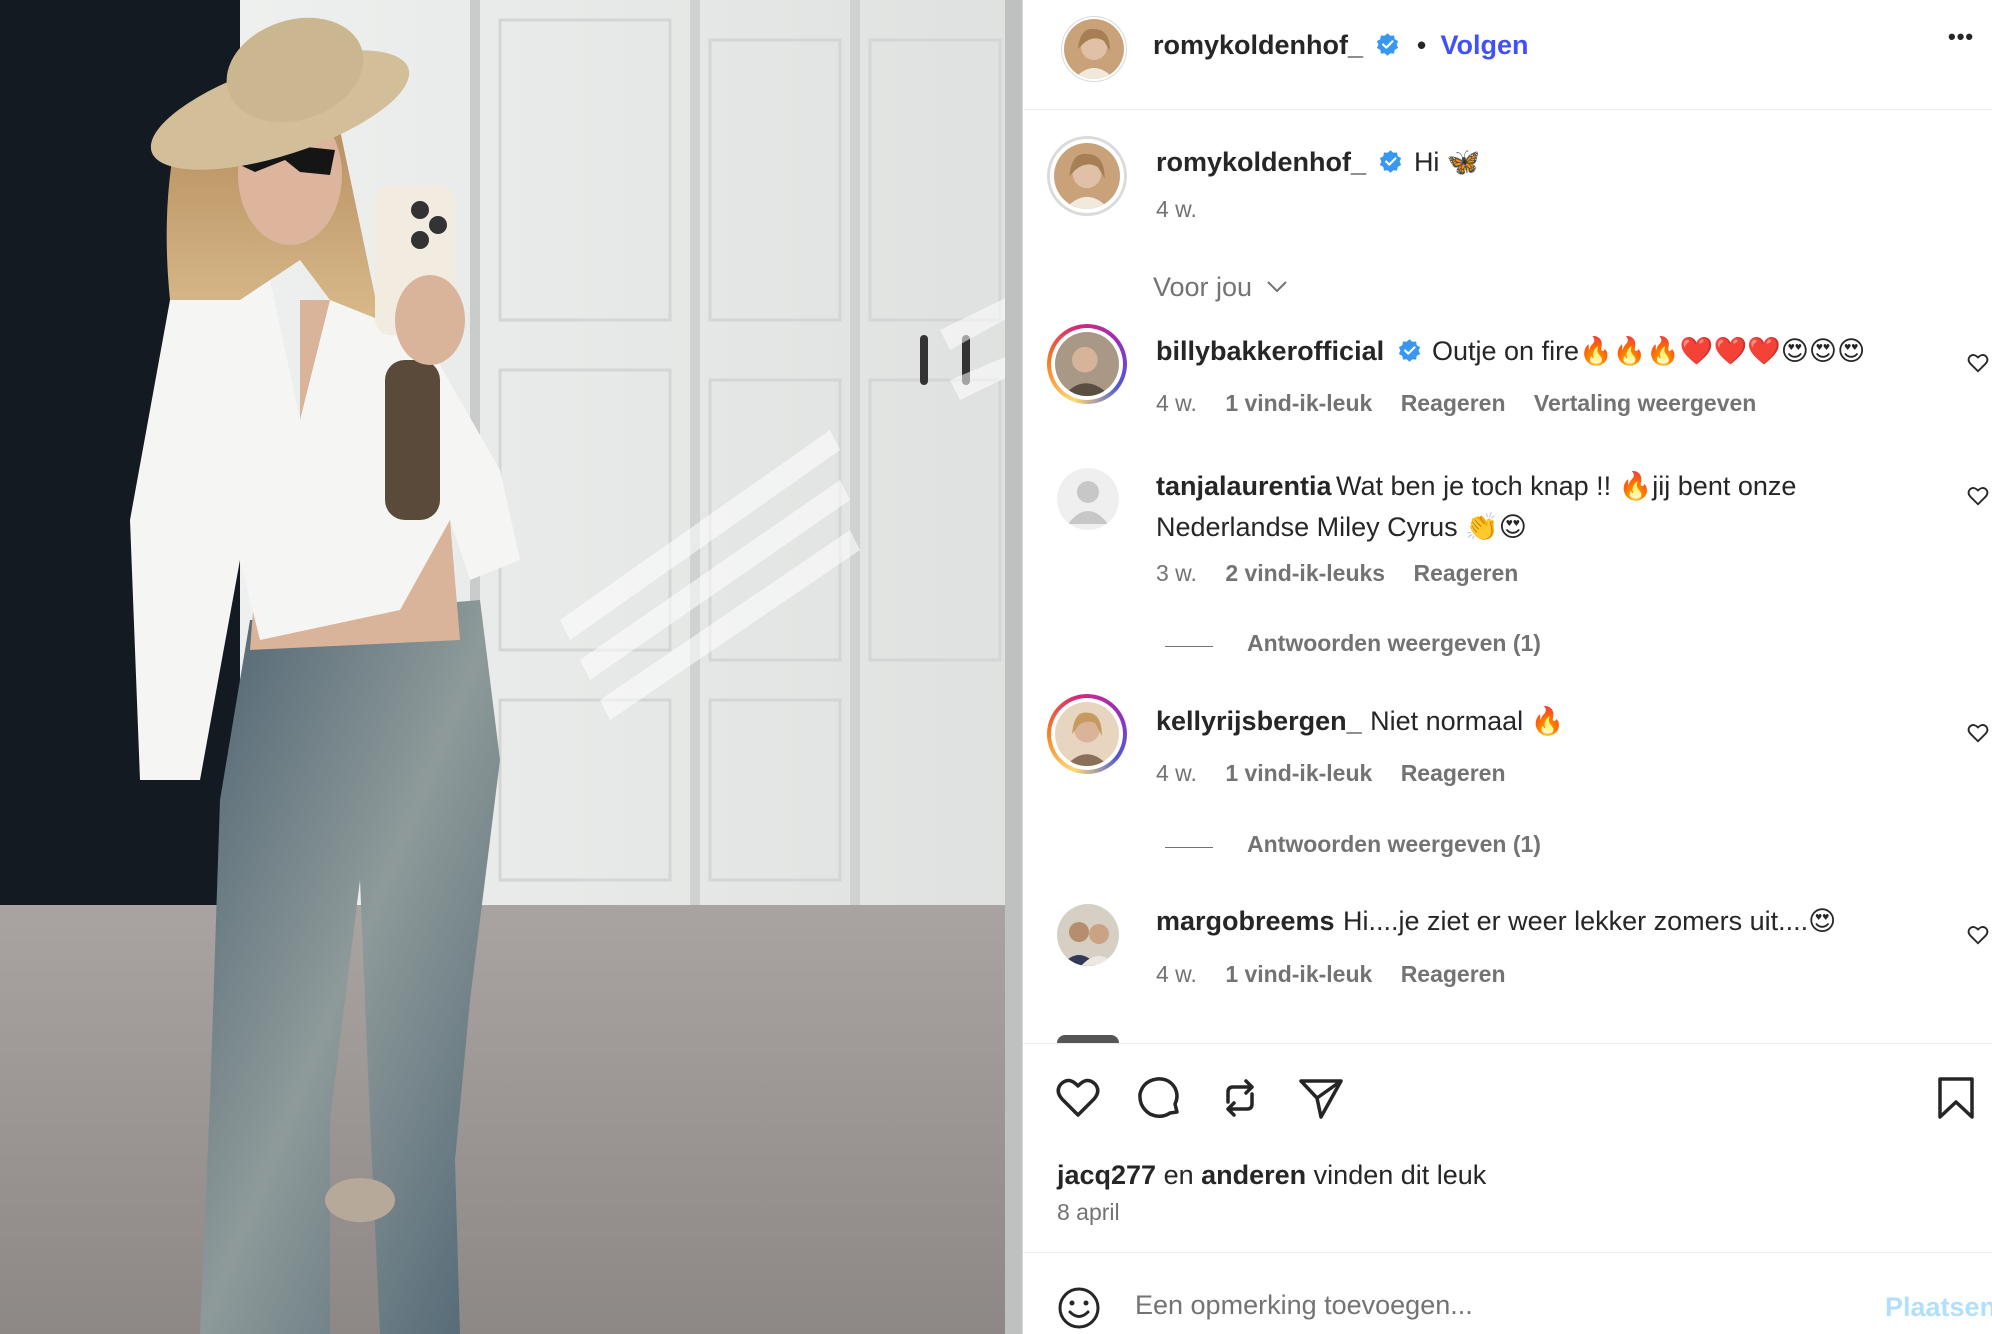 The width and height of the screenshot is (1992, 1334). I want to click on author-username: romykoldenhof_, so click(1258, 45).